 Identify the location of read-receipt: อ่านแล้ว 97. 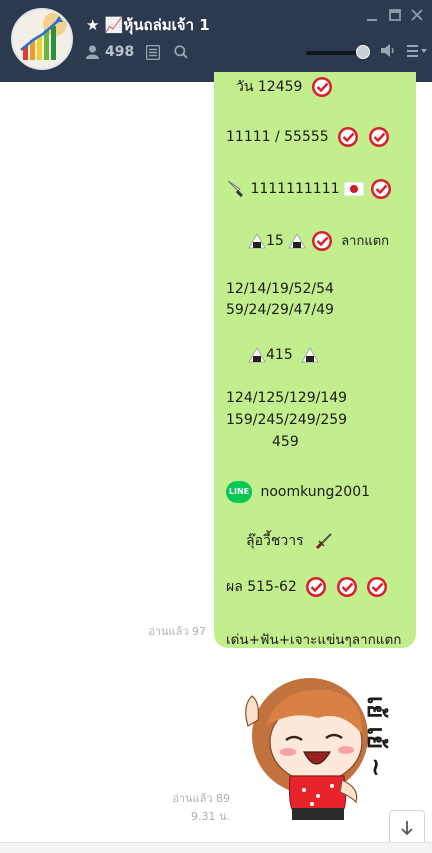
(177, 631).